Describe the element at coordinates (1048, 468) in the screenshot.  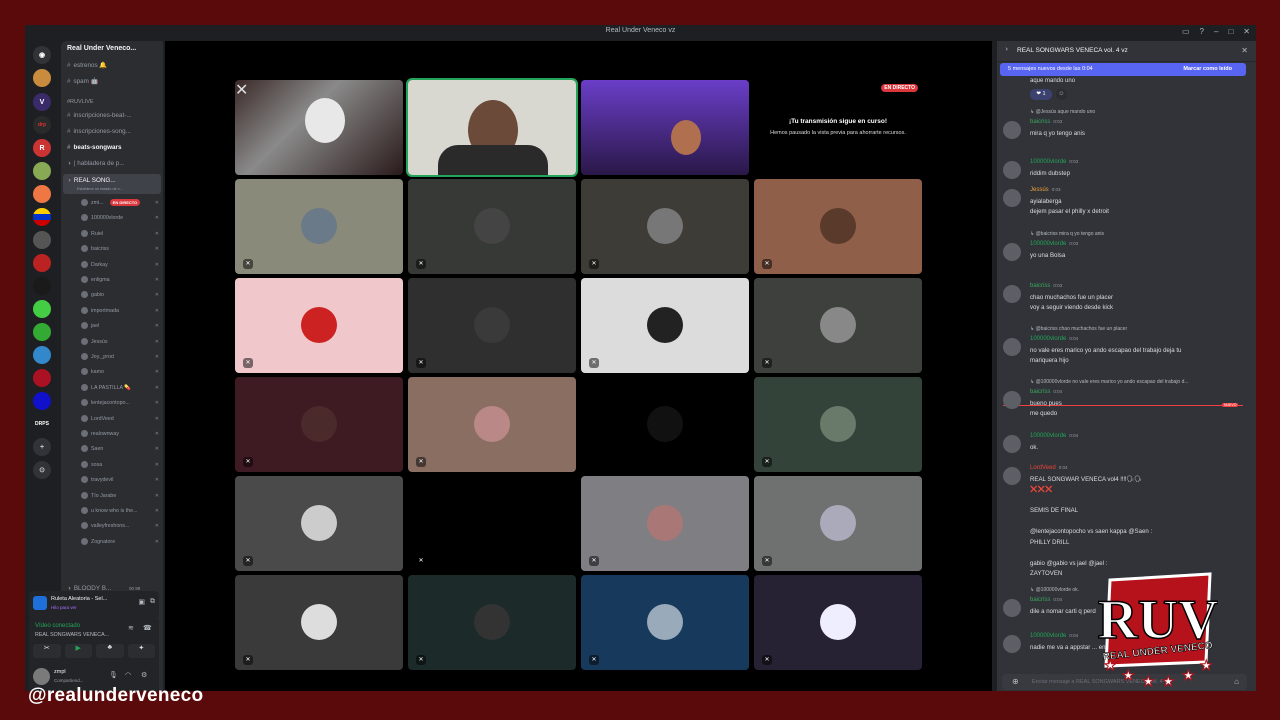
I see `message-author: LordVeed 0:04` at that location.